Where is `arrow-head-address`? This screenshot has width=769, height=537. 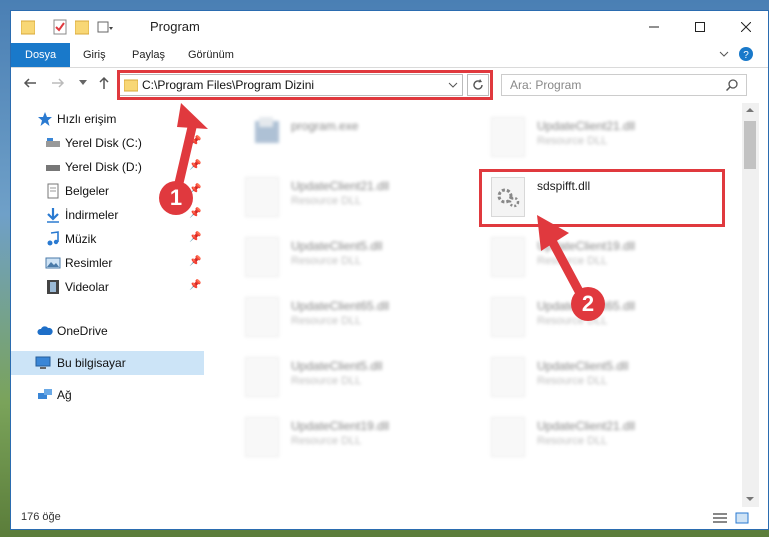 arrow-head-address is located at coordinates (192, 116).